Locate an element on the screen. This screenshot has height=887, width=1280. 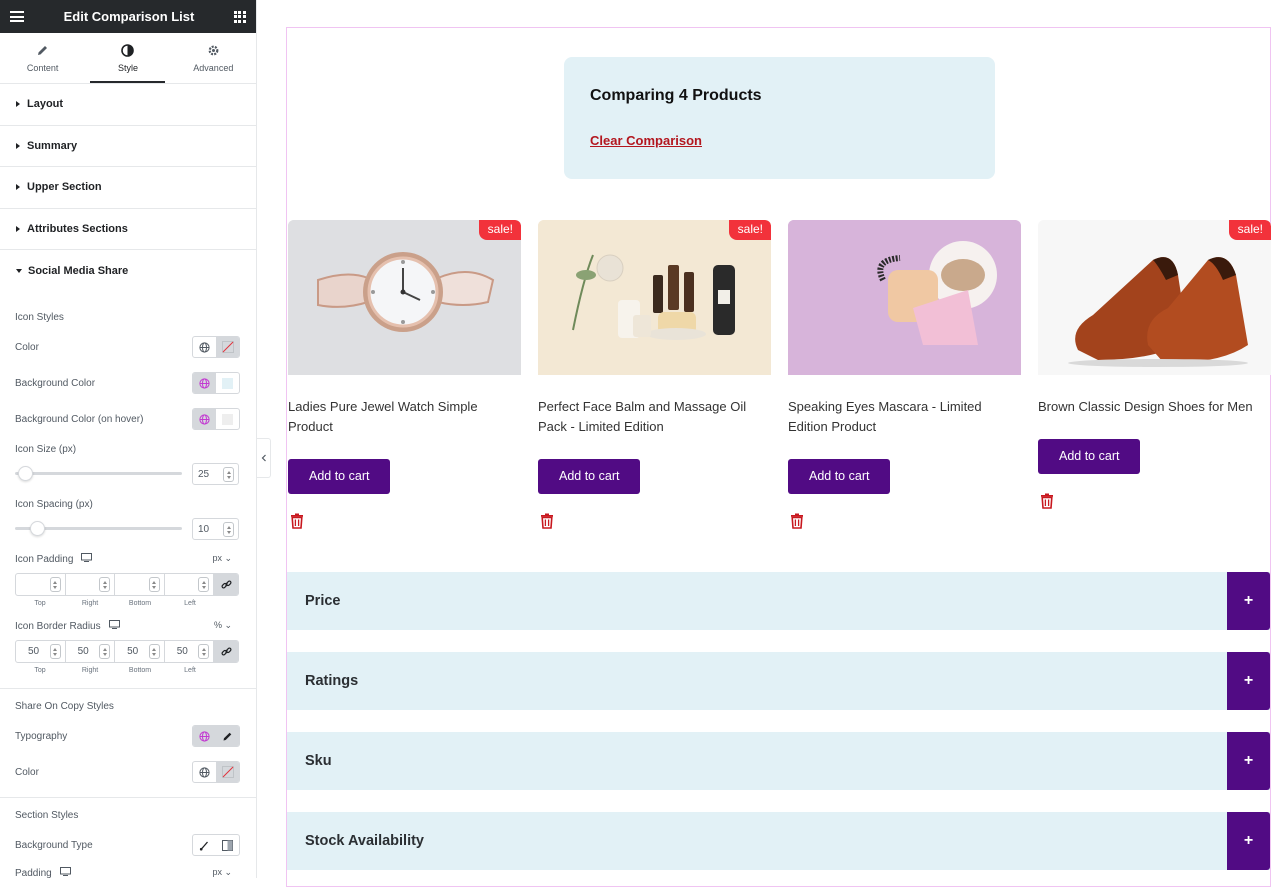
clear-comparison-link: Clear Comparison is located at coordinates (646, 140).